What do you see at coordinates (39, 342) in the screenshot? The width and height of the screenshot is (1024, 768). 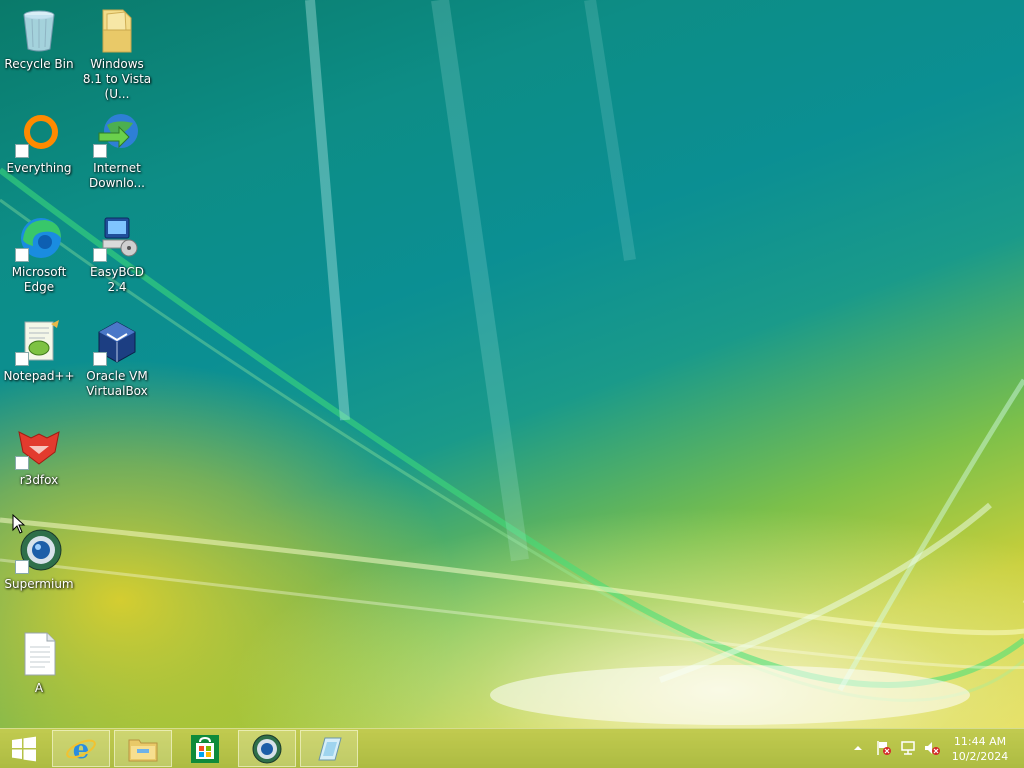 I see `notepad-plus-plus-icon` at bounding box center [39, 342].